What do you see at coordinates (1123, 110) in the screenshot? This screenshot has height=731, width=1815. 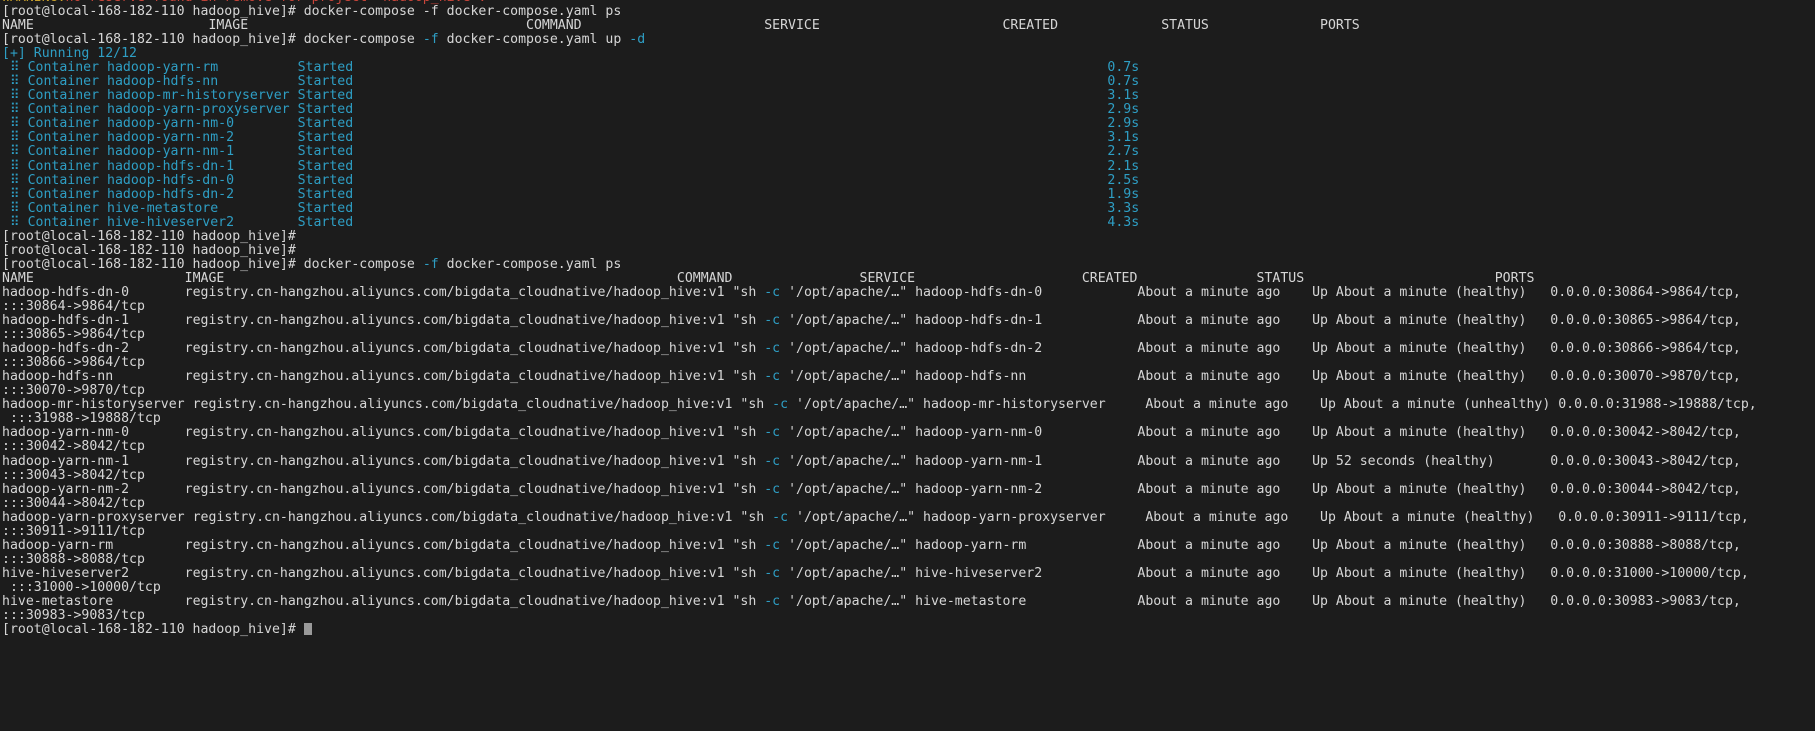 I see `container-elapsed-time: 2.9s` at bounding box center [1123, 110].